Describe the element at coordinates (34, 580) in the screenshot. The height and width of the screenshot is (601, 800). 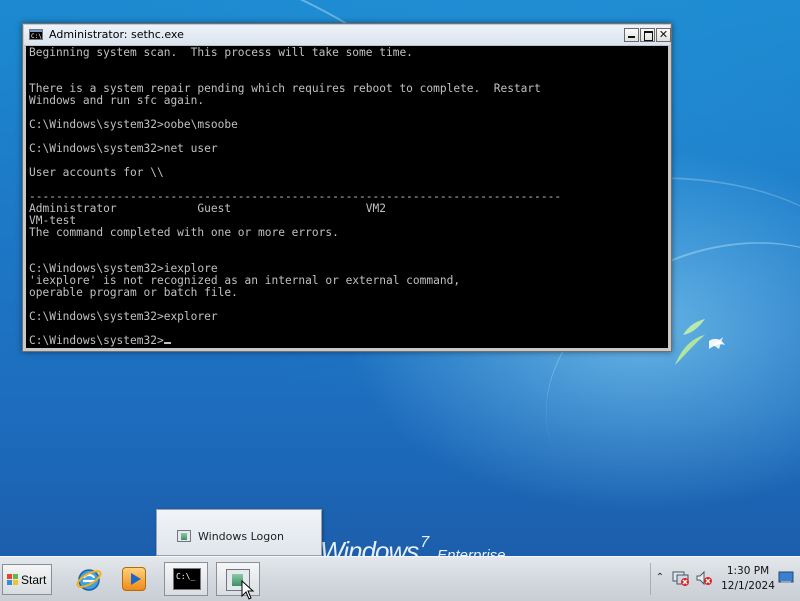
I see `start-label: Start` at that location.